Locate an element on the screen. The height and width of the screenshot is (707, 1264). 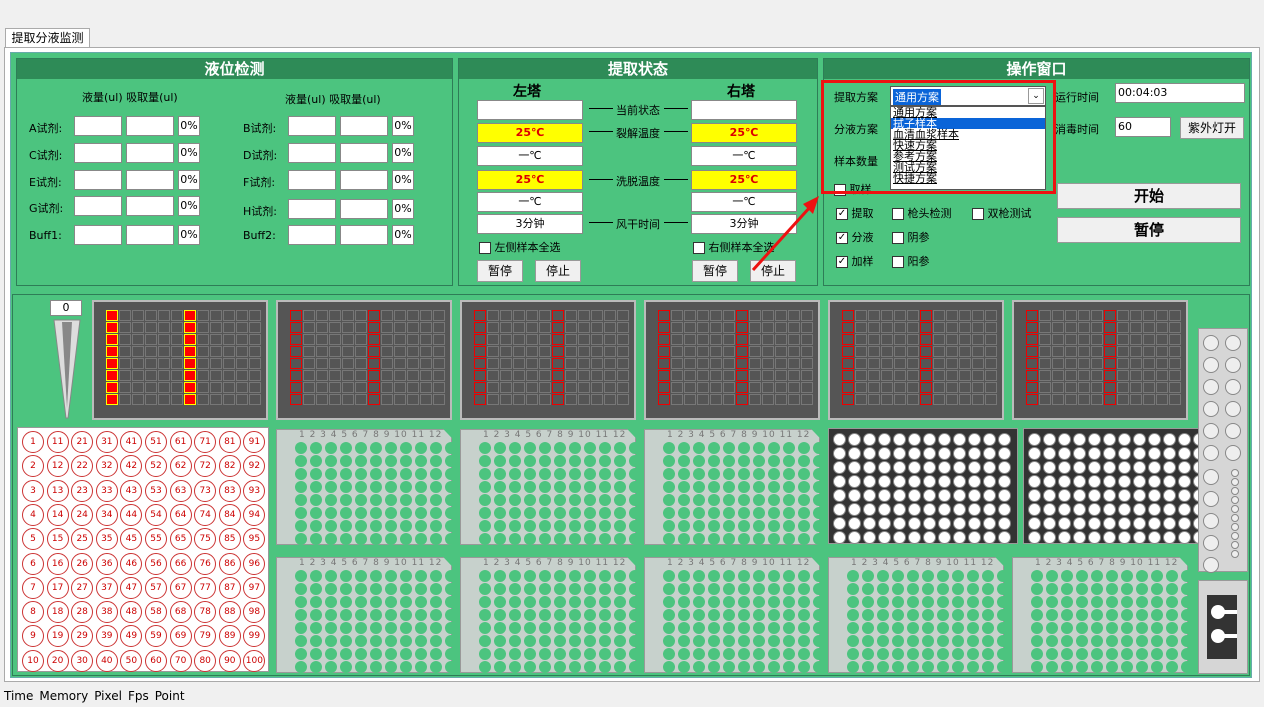
sample-tube: 49 is located at coordinates (131, 636).